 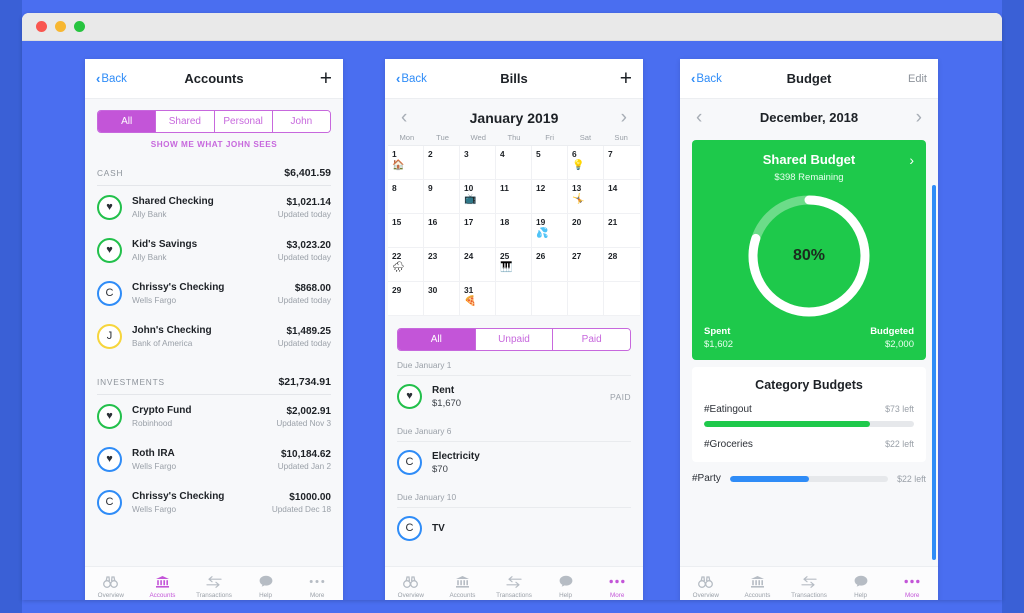 What do you see at coordinates (550, 197) in the screenshot?
I see `calendar-day-cell: 12` at bounding box center [550, 197].